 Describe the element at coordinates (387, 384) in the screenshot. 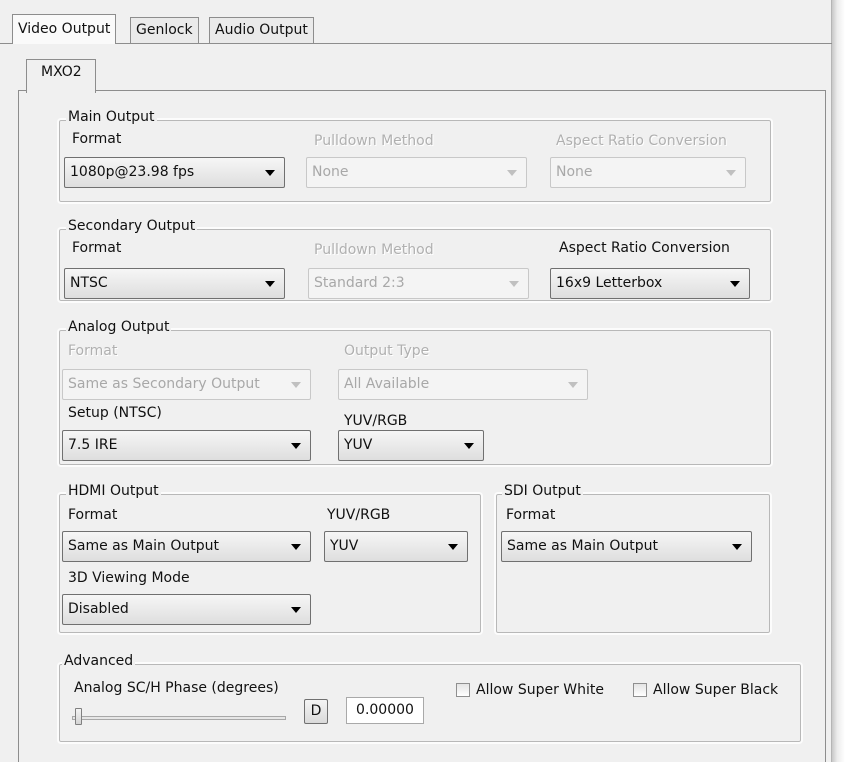

I see `analog-output-type-value: All Available` at that location.